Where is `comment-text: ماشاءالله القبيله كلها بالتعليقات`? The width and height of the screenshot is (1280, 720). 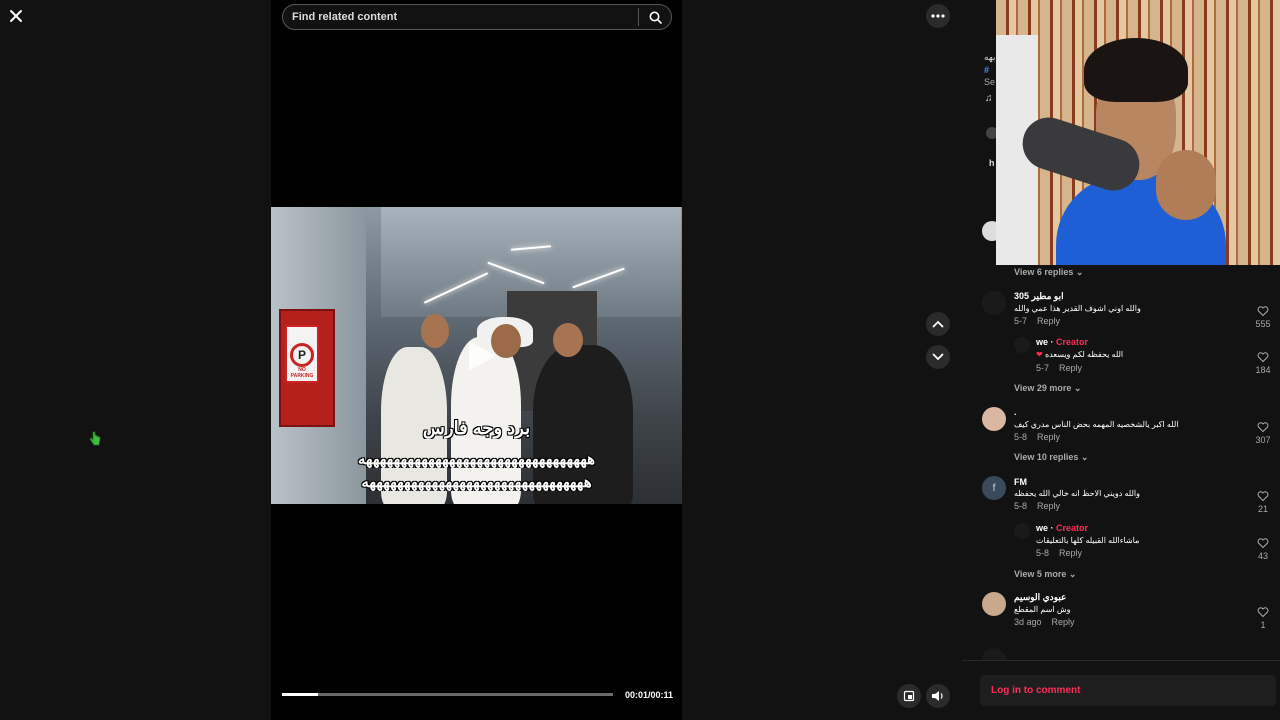
comment-text: ماشاءالله القبيله كلها بالتعليقات is located at coordinates (1088, 540).